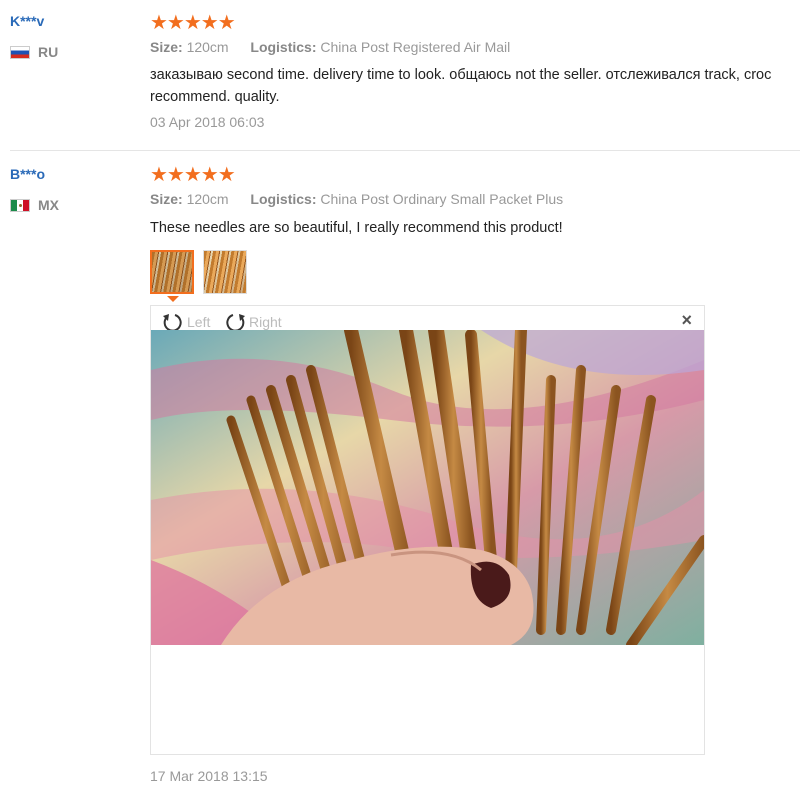  I want to click on country-code: RU, so click(48, 52).